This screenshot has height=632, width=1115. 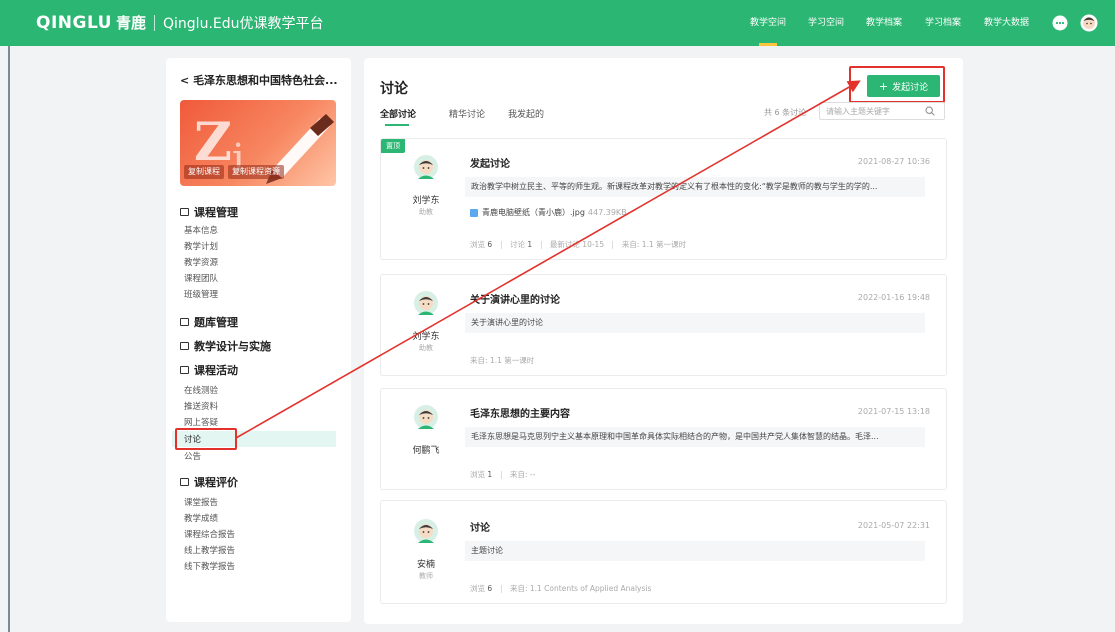 What do you see at coordinates (530, 244) in the screenshot?
I see `comments-count: 1` at bounding box center [530, 244].